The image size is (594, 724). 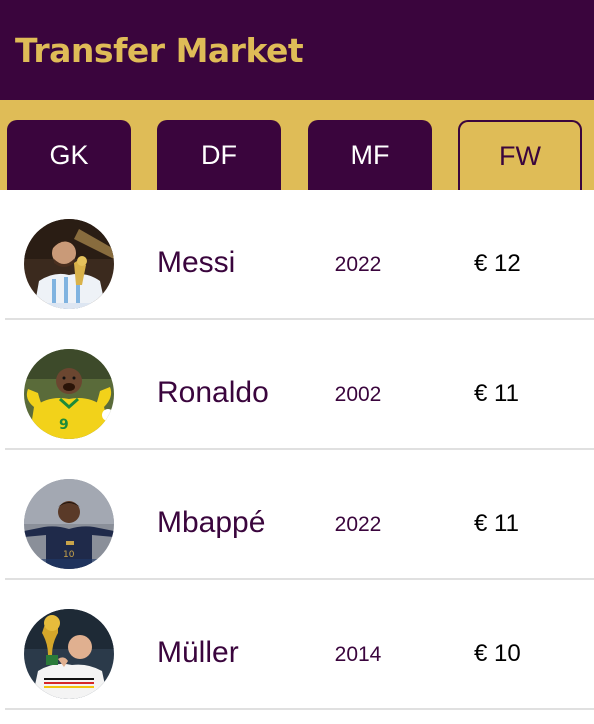 What do you see at coordinates (358, 654) in the screenshot?
I see `player-year: 2014` at bounding box center [358, 654].